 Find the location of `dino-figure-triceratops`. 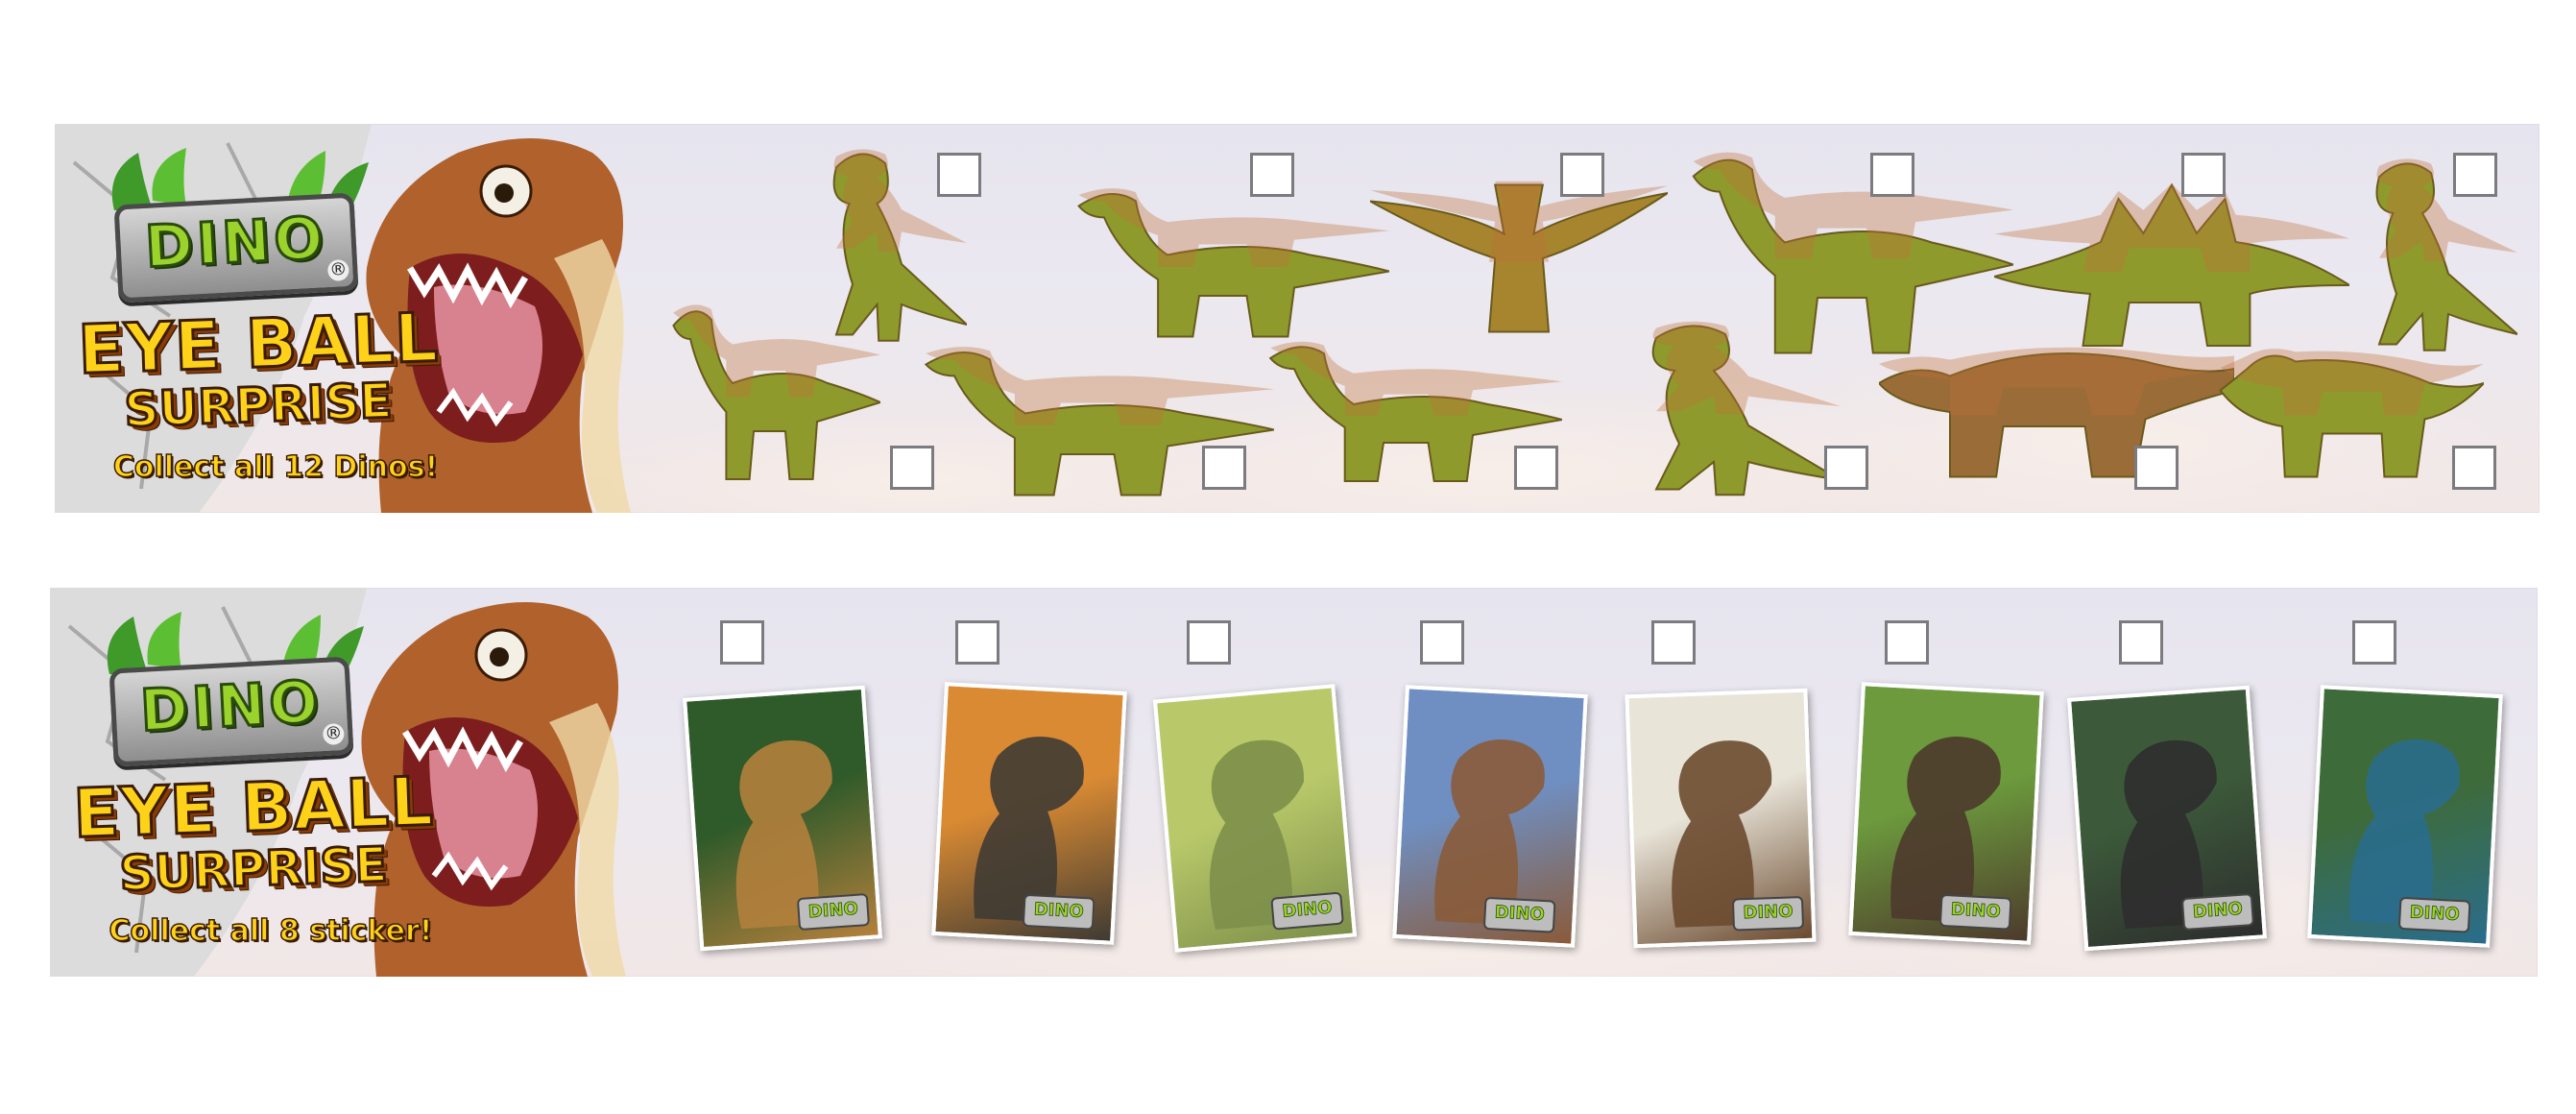

dino-figure-triceratops is located at coordinates (2351, 413).